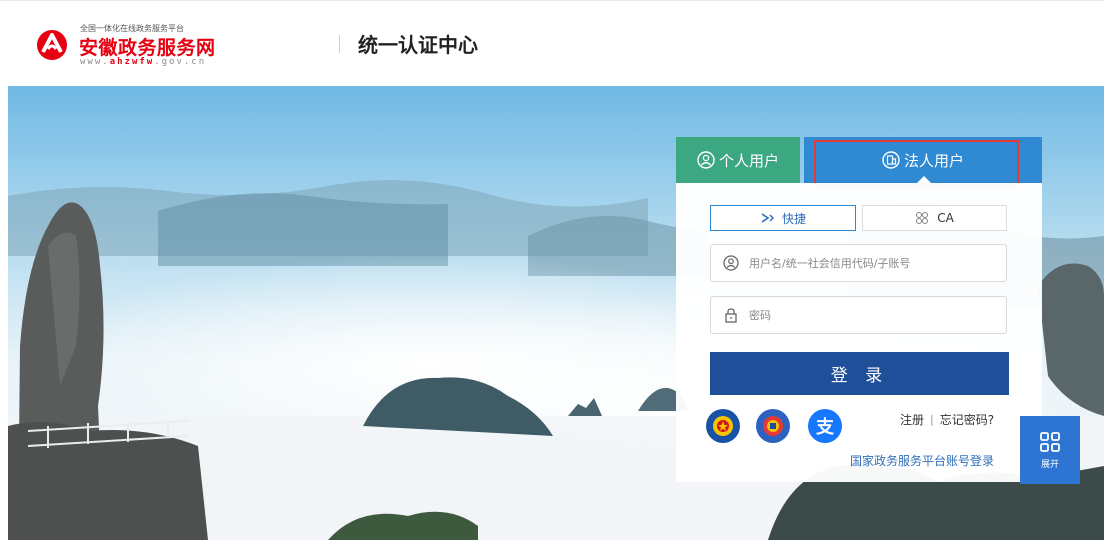  Describe the element at coordinates (945, 218) in the screenshot. I see `mode-ca-label: CA` at that location.